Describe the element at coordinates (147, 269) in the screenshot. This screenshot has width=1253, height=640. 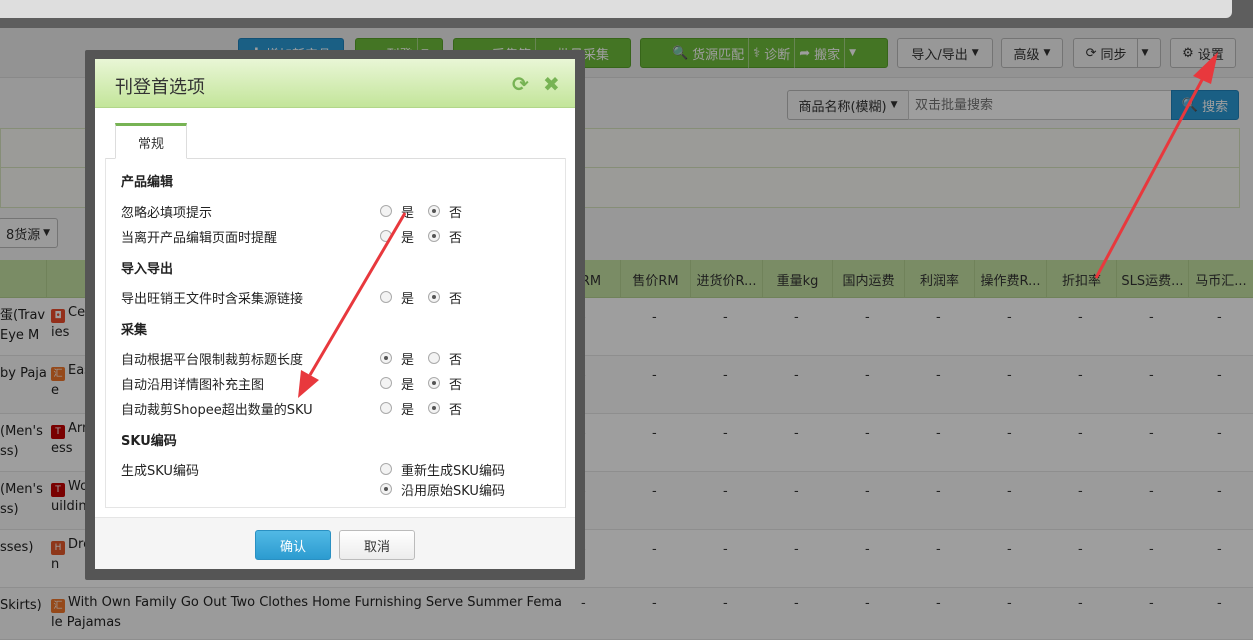
I see `section-title: 导入导出` at that location.